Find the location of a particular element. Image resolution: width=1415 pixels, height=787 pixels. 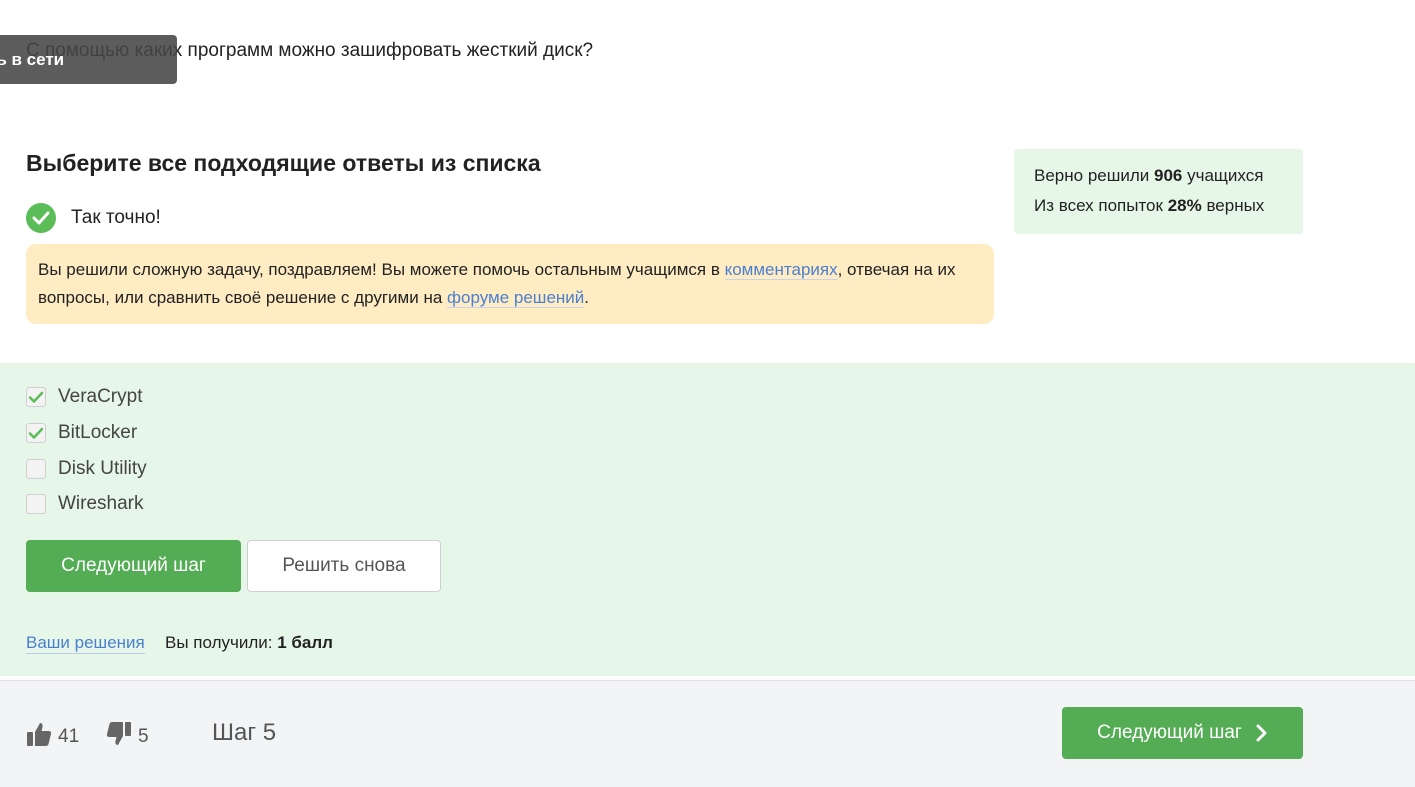

option-veracrypt: VeraCrypt is located at coordinates (84, 397).